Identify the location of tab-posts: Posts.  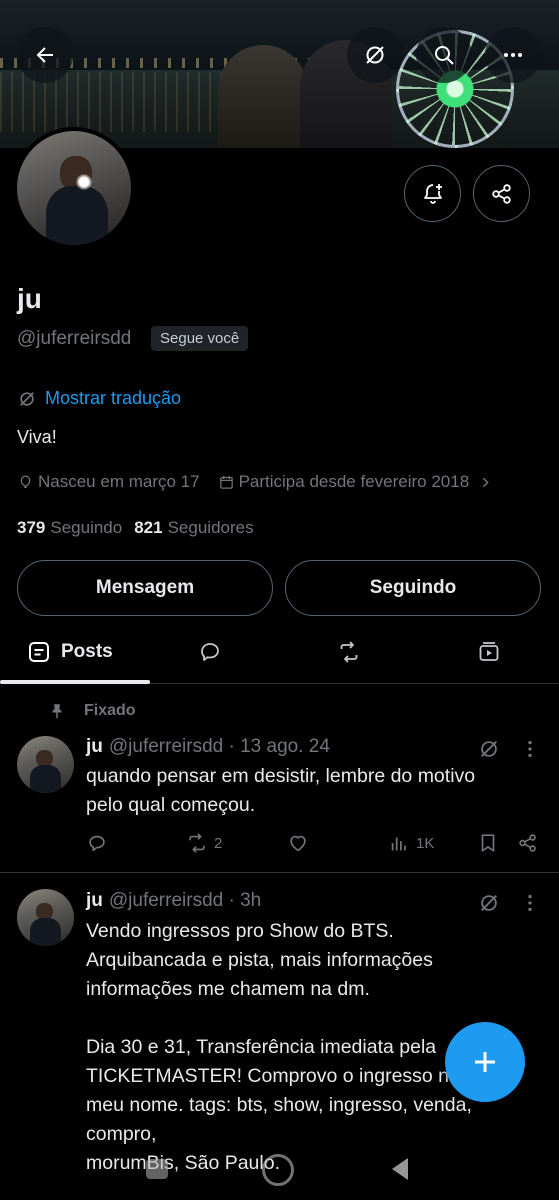
(75, 652).